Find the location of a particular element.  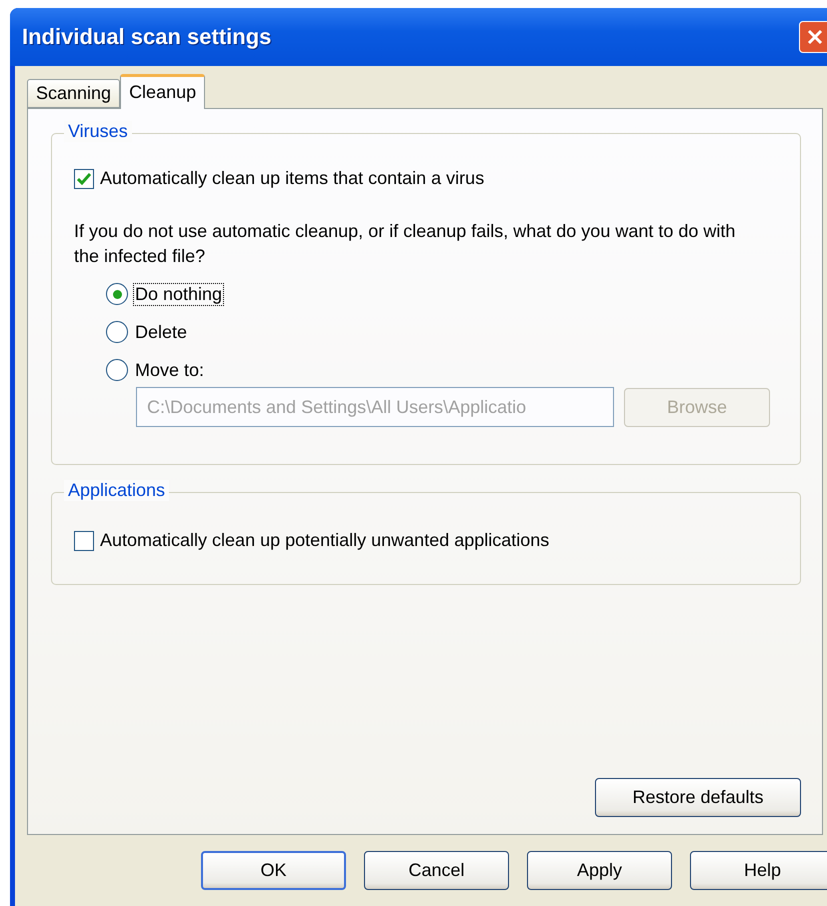

checkbox-label: Automatically clean up potentially unwanted applications is located at coordinates (325, 540).